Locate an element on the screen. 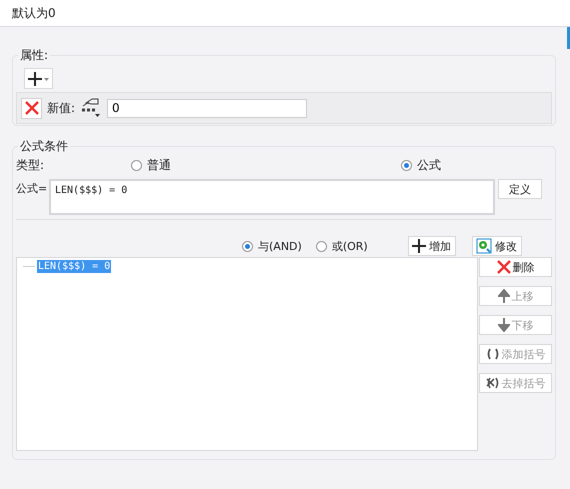 The height and width of the screenshot is (489, 570). formula-label: 公式= is located at coordinates (32, 188).